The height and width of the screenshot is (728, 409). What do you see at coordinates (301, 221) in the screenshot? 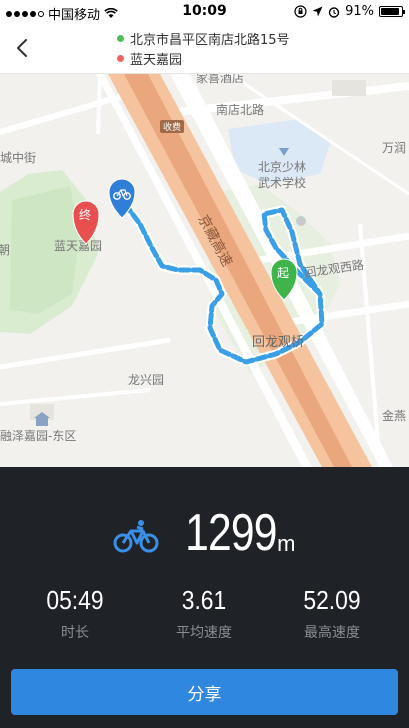
I see `poi-icon` at bounding box center [301, 221].